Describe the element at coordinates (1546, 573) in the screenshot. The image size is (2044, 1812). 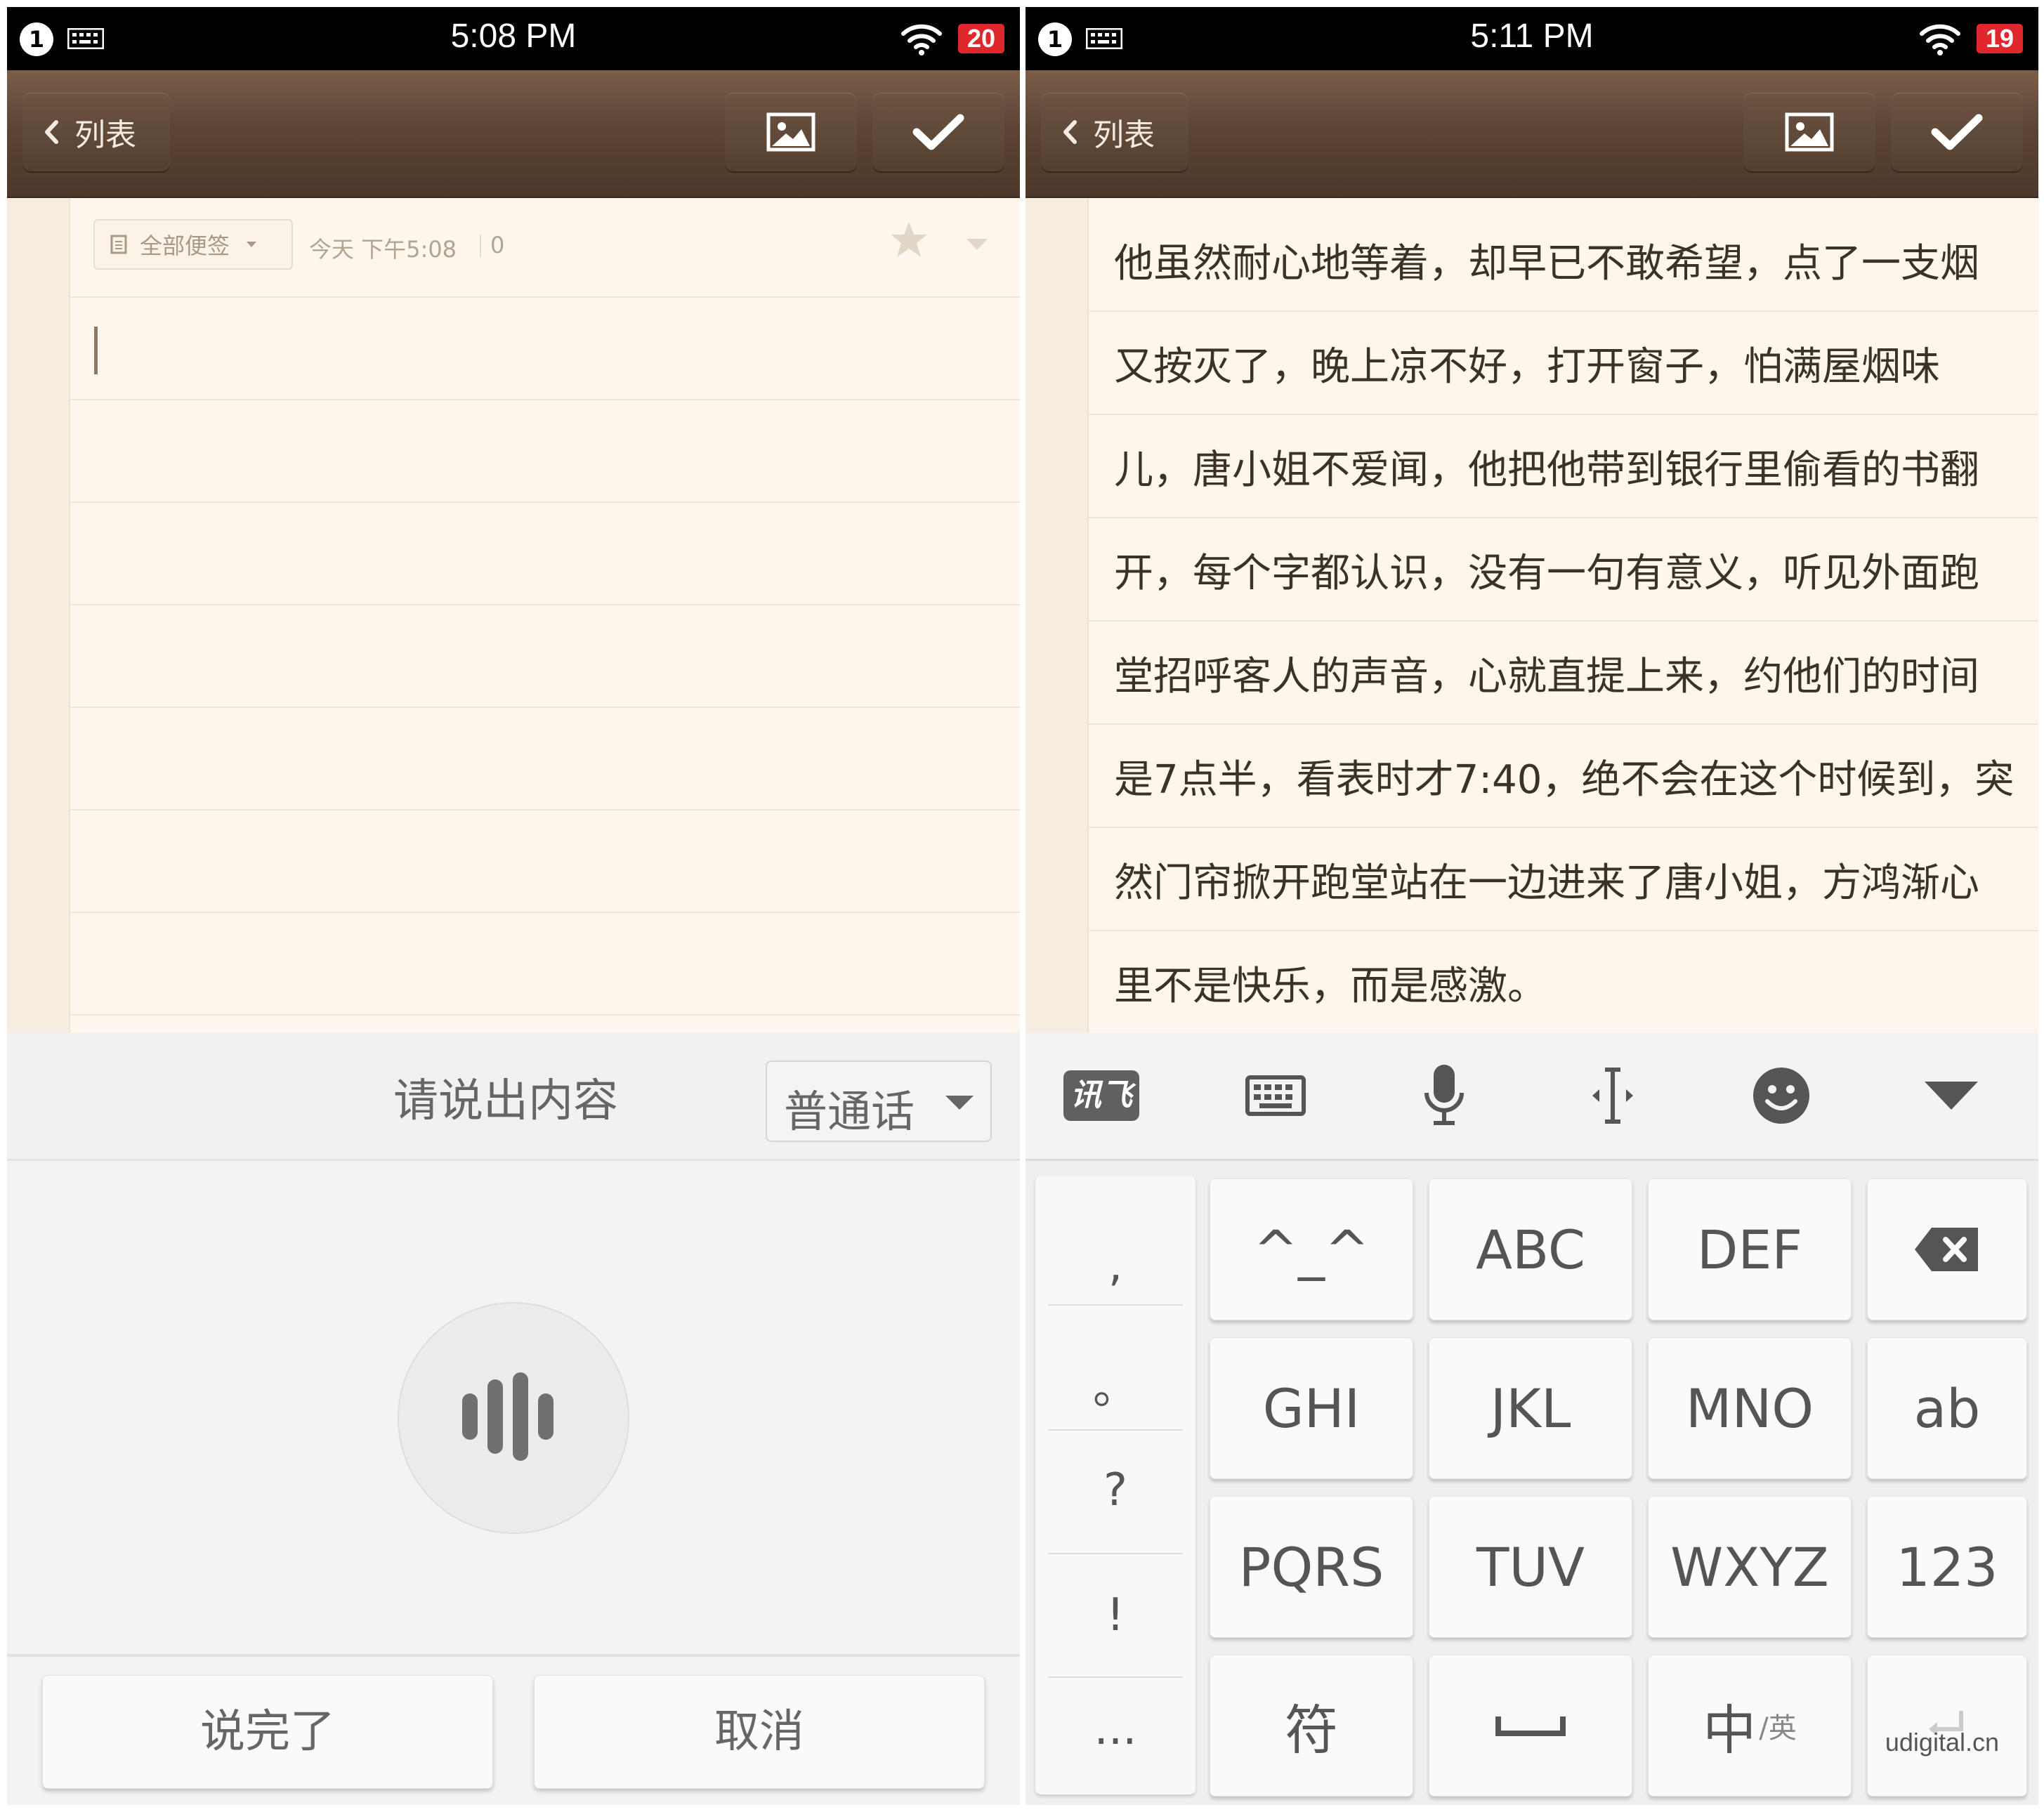
I see `note-text-line: 开，每个字都认识，没有一句有意义，听见外面跑` at that location.